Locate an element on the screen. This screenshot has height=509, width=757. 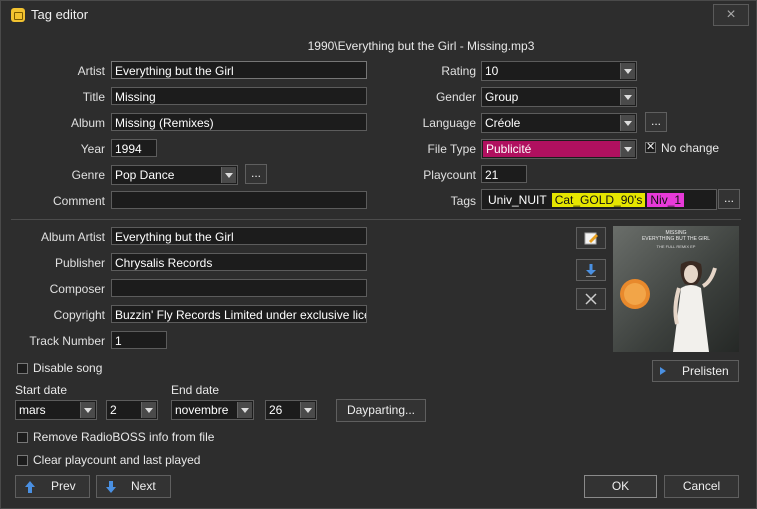
composer-input is located at coordinates (239, 288).